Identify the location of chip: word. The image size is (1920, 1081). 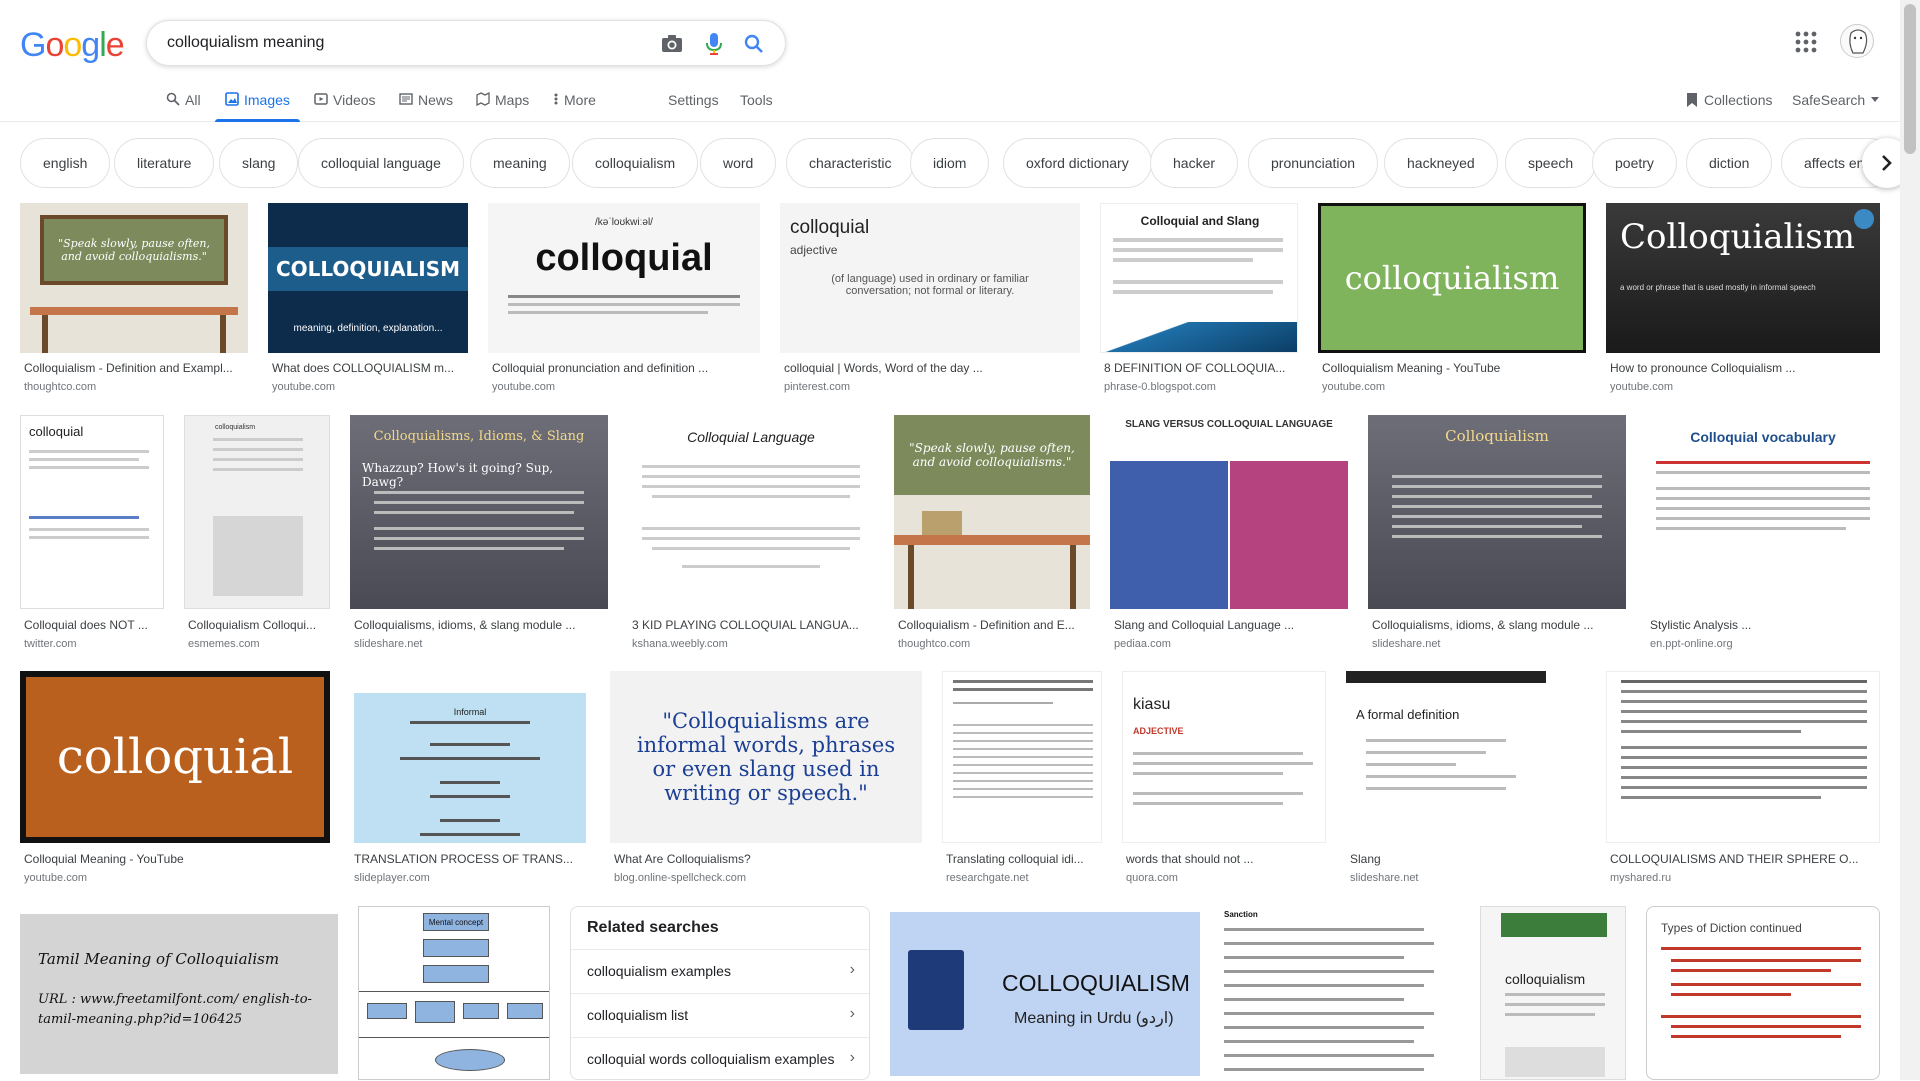
(738, 163).